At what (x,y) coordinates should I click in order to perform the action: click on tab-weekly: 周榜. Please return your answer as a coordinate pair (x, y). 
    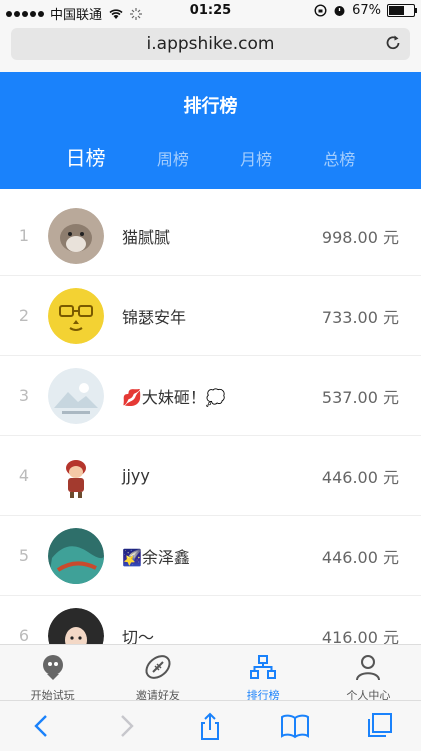
    Looking at the image, I should click on (173, 158).